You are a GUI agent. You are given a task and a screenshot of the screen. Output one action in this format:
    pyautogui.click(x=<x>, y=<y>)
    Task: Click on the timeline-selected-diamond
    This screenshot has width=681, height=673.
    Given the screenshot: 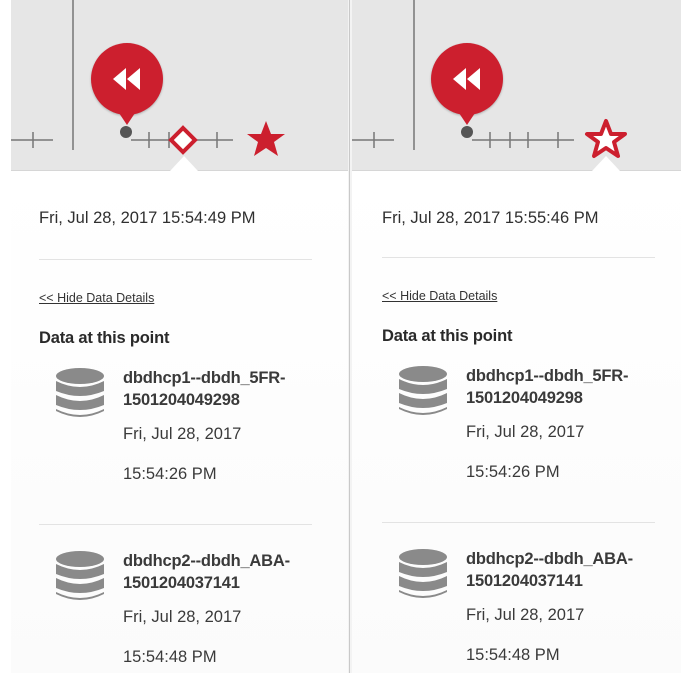 What is the action you would take?
    pyautogui.click(x=183, y=140)
    